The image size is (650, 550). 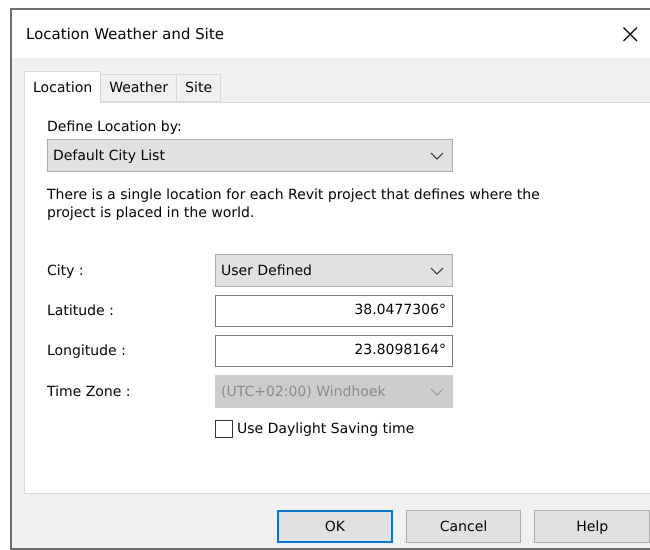 What do you see at coordinates (66, 270) in the screenshot?
I see `field-label: City :` at bounding box center [66, 270].